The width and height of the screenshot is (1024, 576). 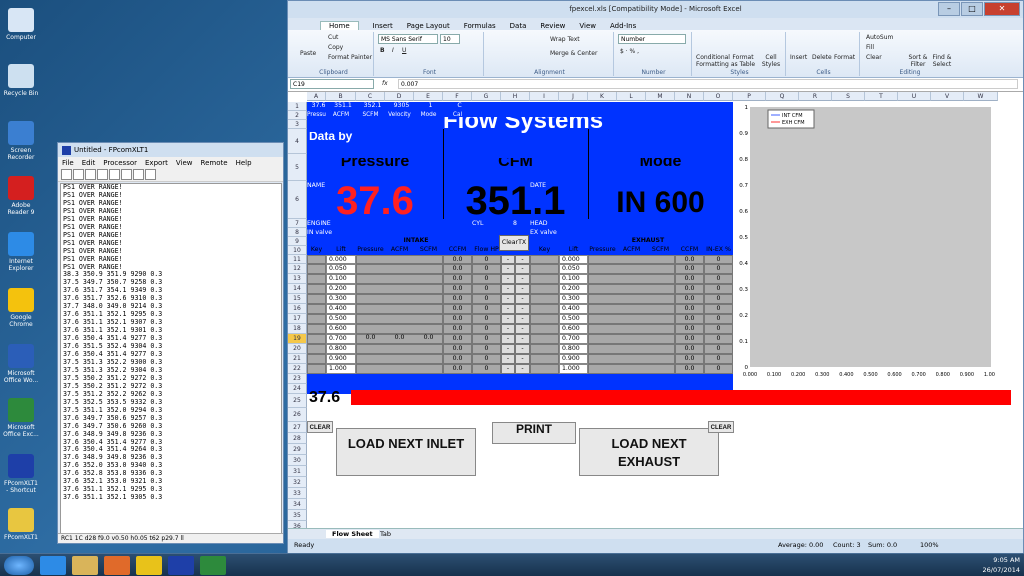 I want to click on insert-cells-button: Insert, so click(x=798, y=57).